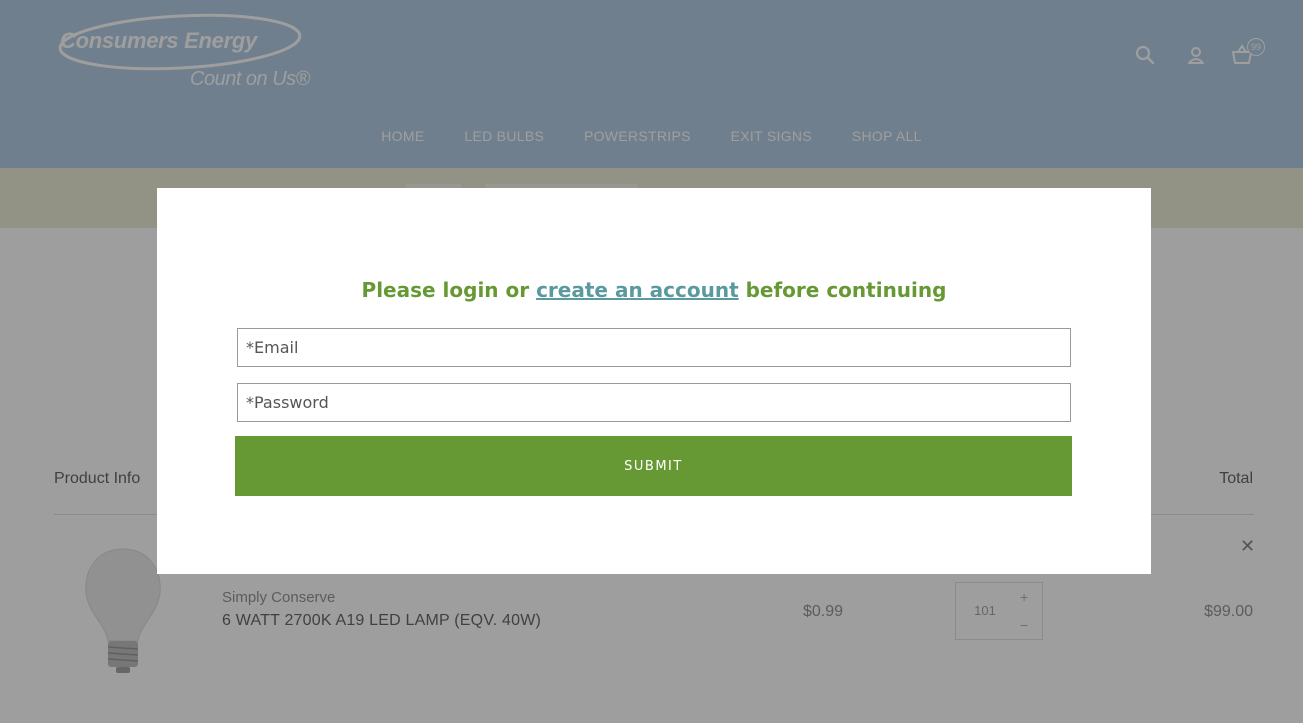 The height and width of the screenshot is (723, 1303). What do you see at coordinates (653, 466) in the screenshot?
I see `submit-button: SUBMIT` at bounding box center [653, 466].